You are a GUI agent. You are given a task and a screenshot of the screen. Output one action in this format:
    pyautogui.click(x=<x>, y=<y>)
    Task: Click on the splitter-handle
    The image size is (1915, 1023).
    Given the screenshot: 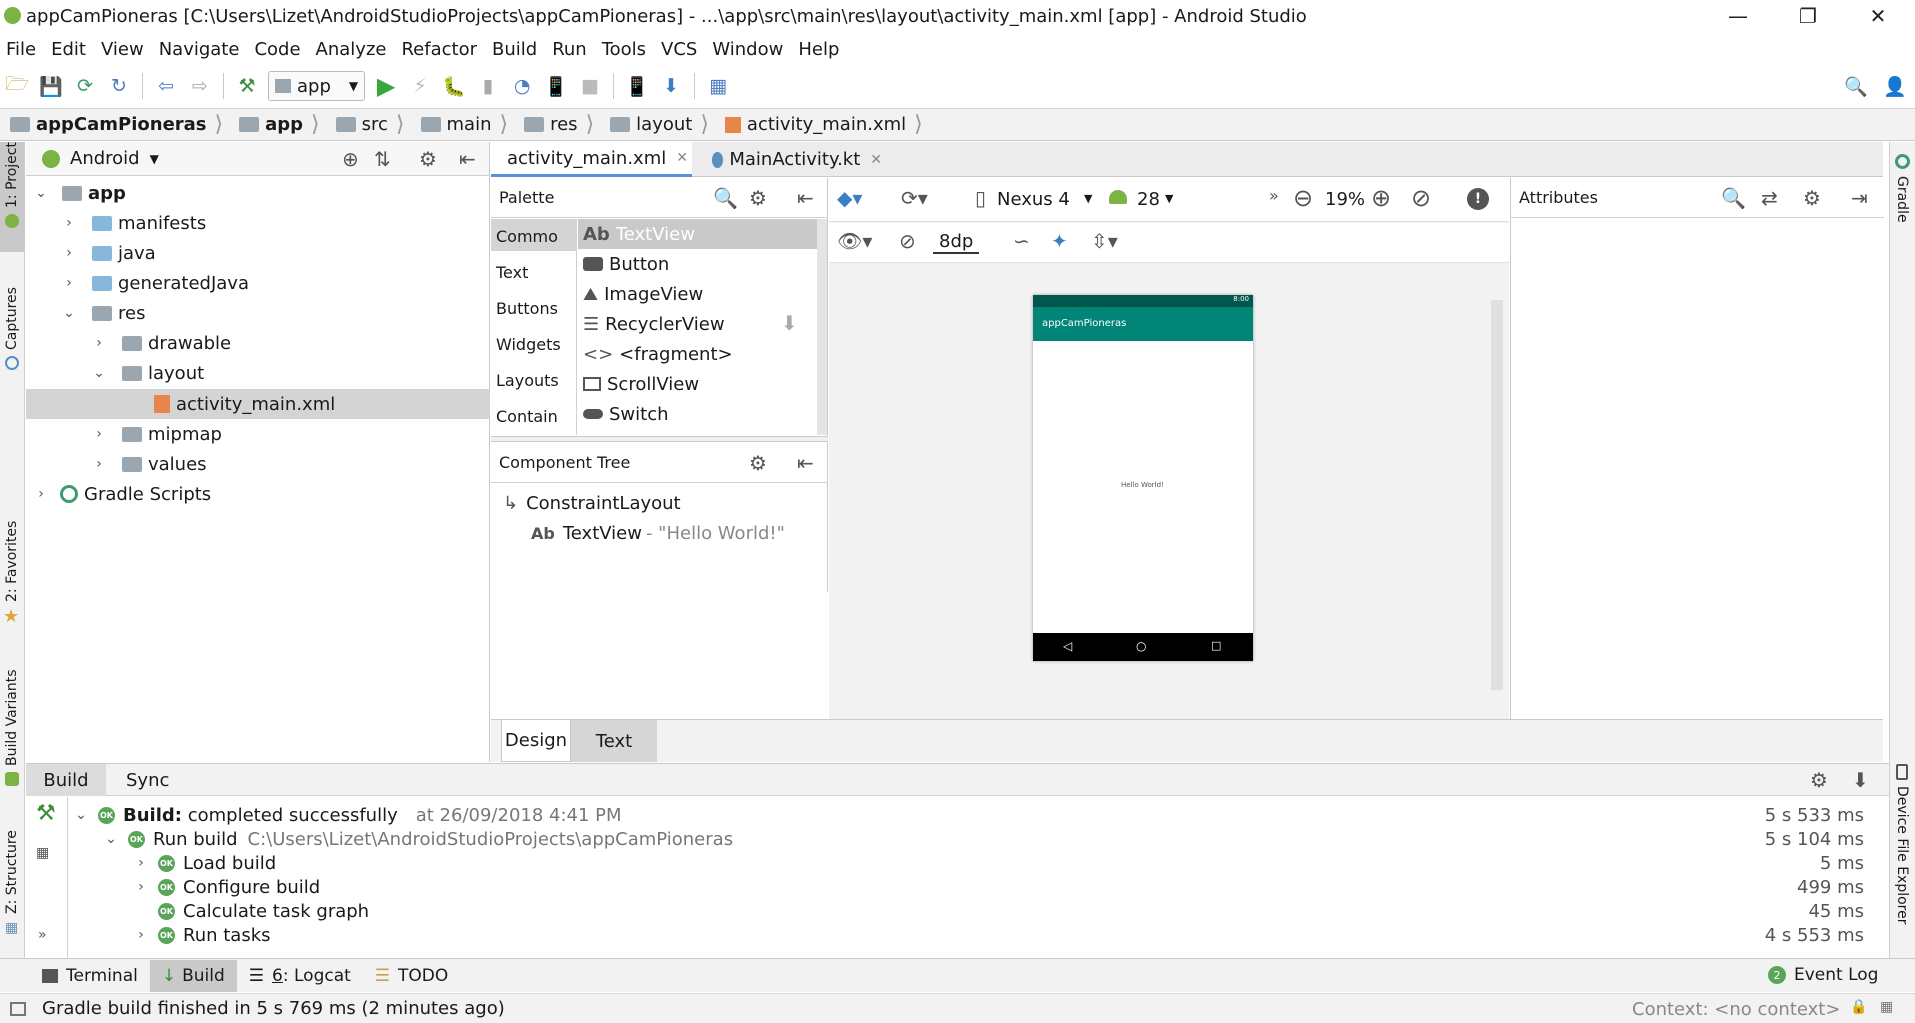 What is the action you would take?
    pyautogui.click(x=659, y=439)
    